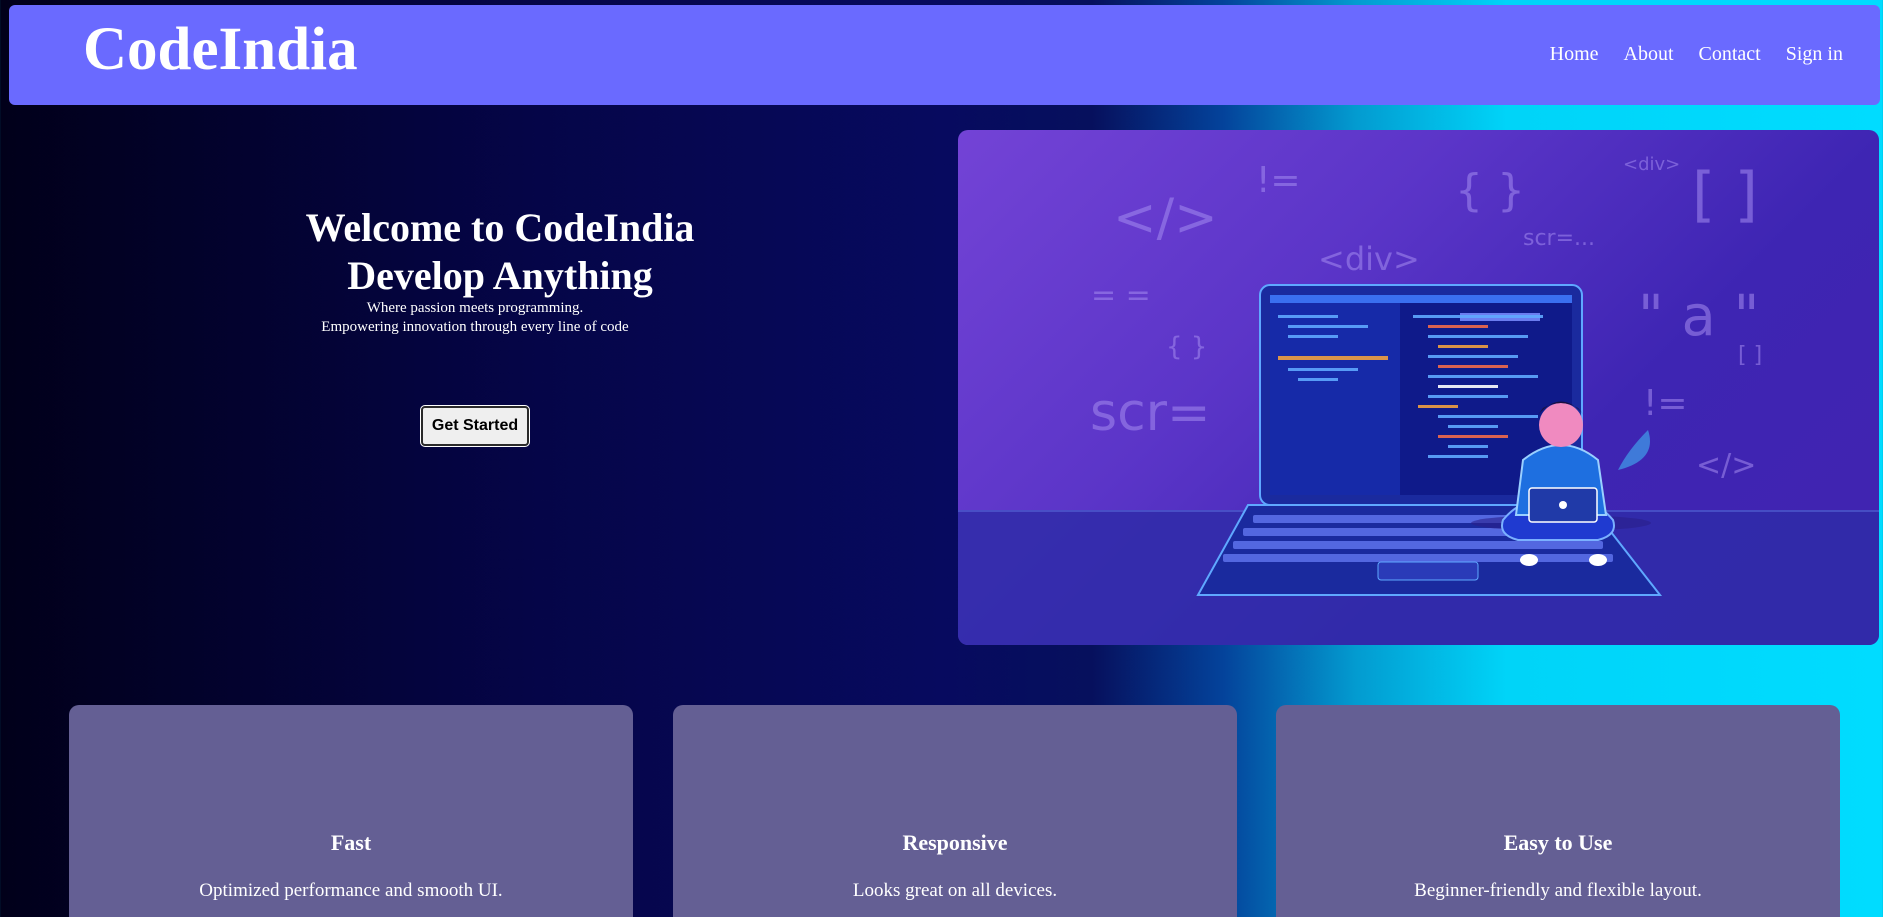 This screenshot has height=917, width=1883. Describe the element at coordinates (1278, 180) in the screenshot. I see `symbol-2: !=` at that location.